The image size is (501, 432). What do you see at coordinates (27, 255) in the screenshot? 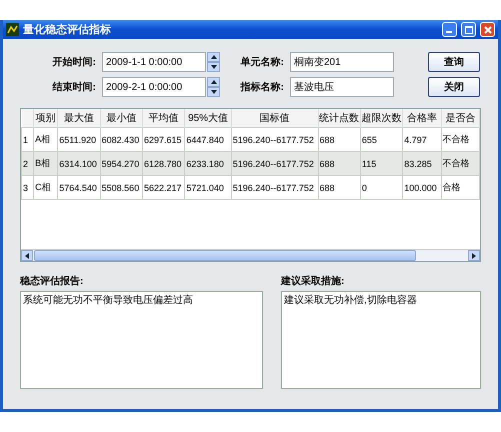
I see `left-arrow-icon` at bounding box center [27, 255].